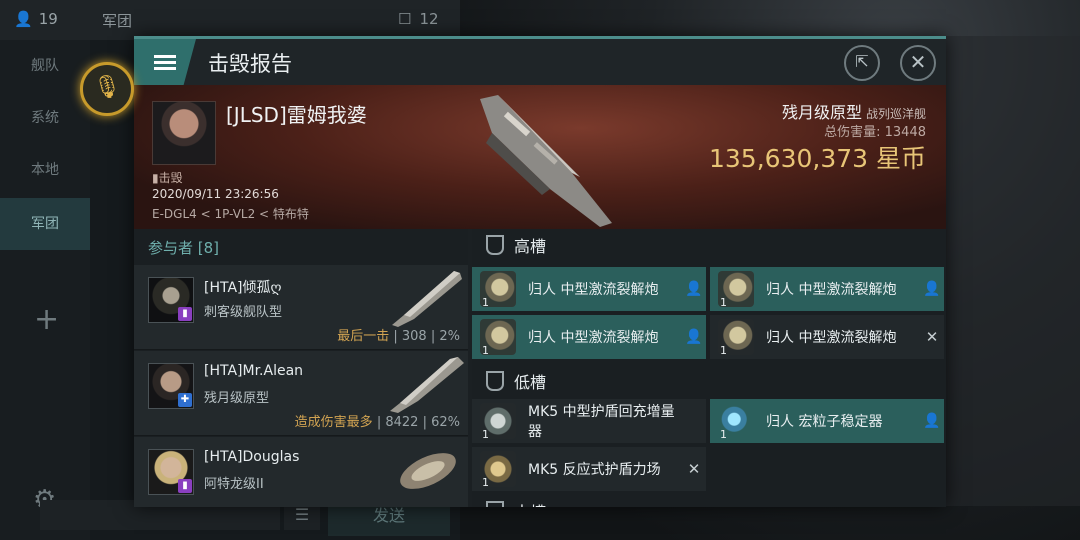  What do you see at coordinates (301, 307) in the screenshot?
I see `list-item: ▮ [HTA]倾孤ღ 刺客级舰队型 最后一击 | 308 | 2%` at bounding box center [301, 307].